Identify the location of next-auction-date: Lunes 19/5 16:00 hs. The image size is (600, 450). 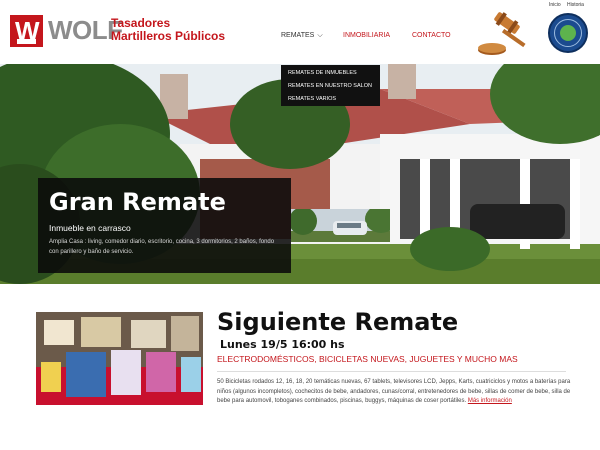
(282, 344).